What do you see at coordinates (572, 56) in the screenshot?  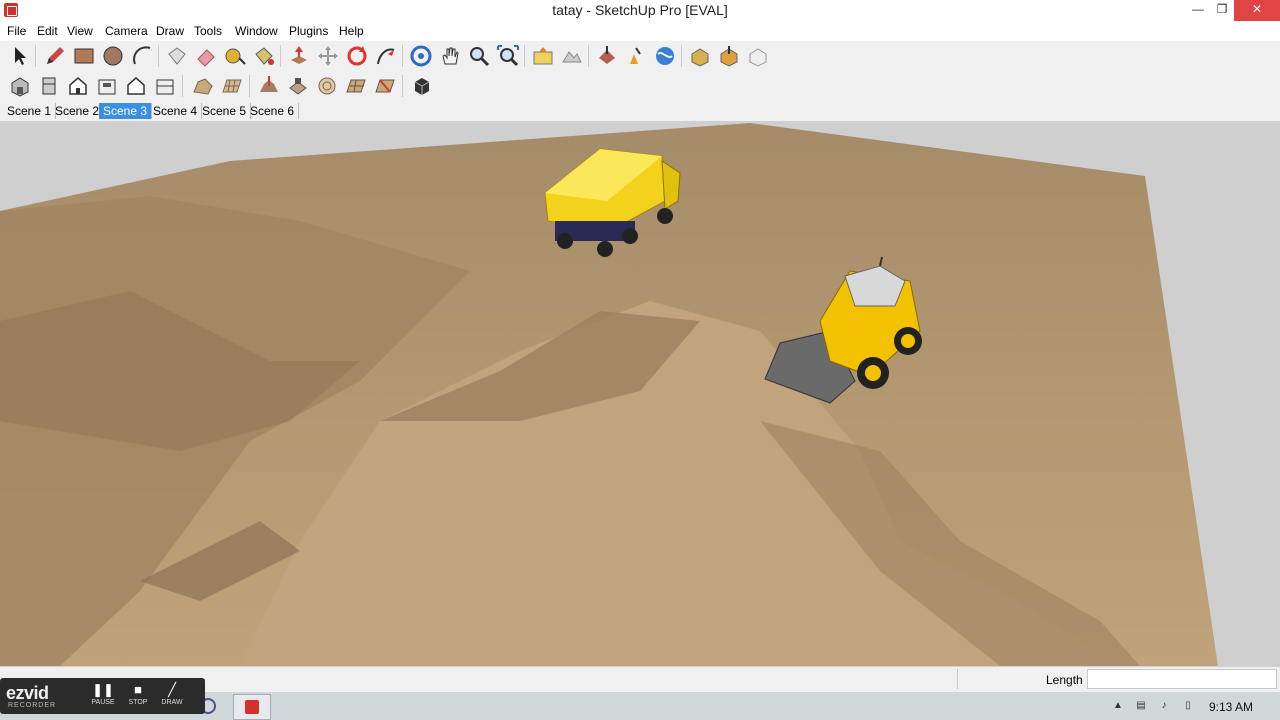 I see `terrain-icon` at bounding box center [572, 56].